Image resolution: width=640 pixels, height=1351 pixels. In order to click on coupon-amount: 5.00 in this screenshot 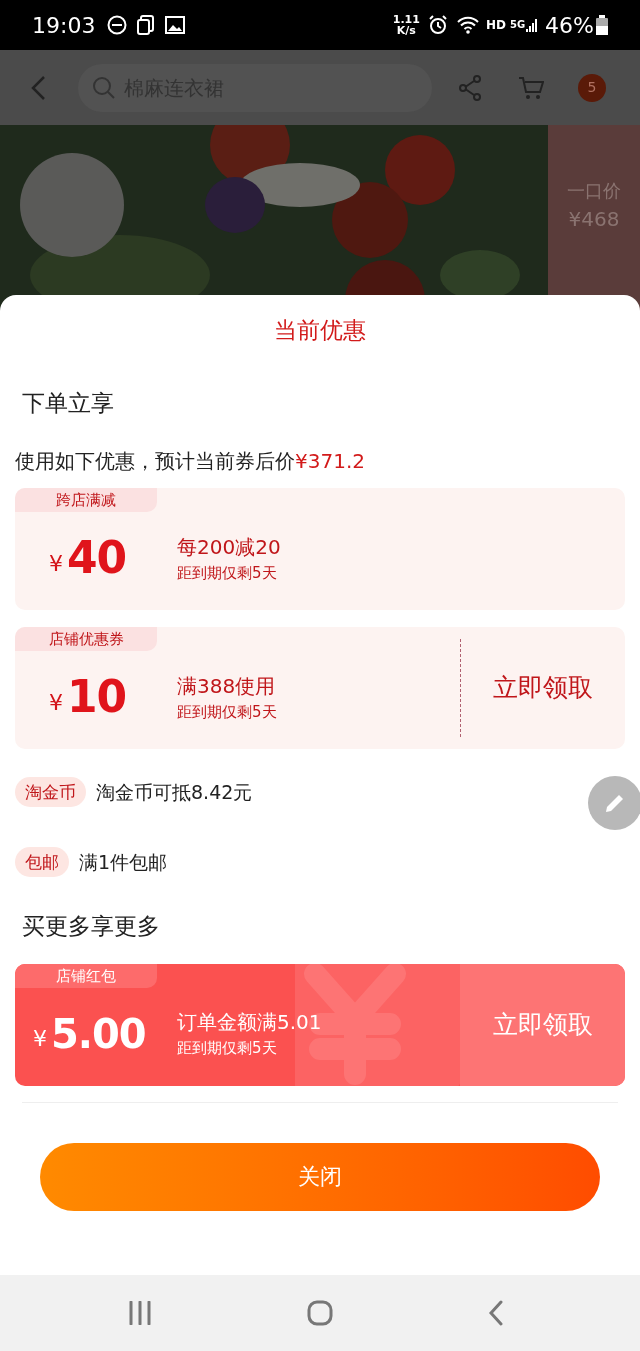, I will do `click(98, 1033)`.